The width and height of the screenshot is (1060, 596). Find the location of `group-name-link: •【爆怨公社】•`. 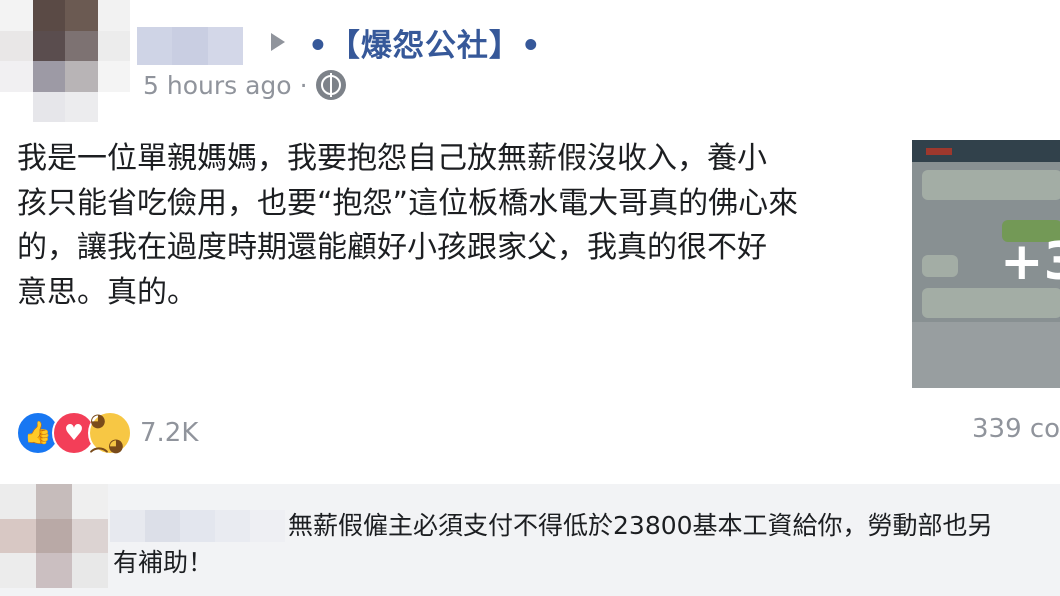

group-name-link: •【爆怨公社】• is located at coordinates (425, 42).